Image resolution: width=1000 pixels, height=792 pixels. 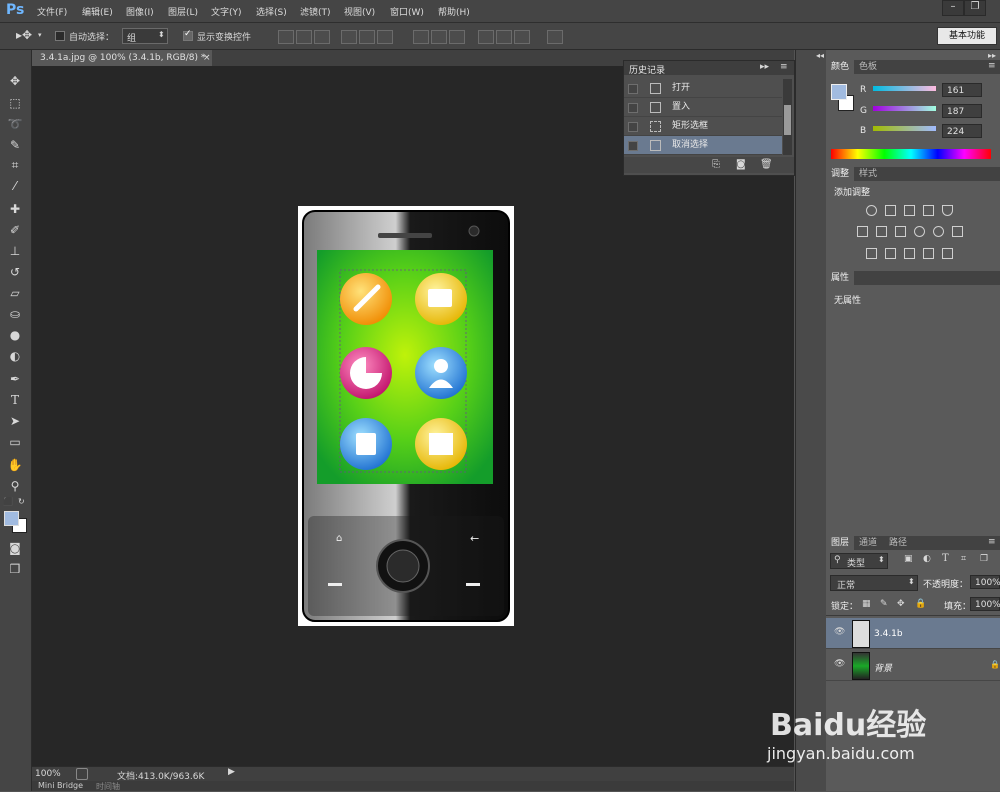 I want to click on photo-filter-icon, so click(x=919, y=231).